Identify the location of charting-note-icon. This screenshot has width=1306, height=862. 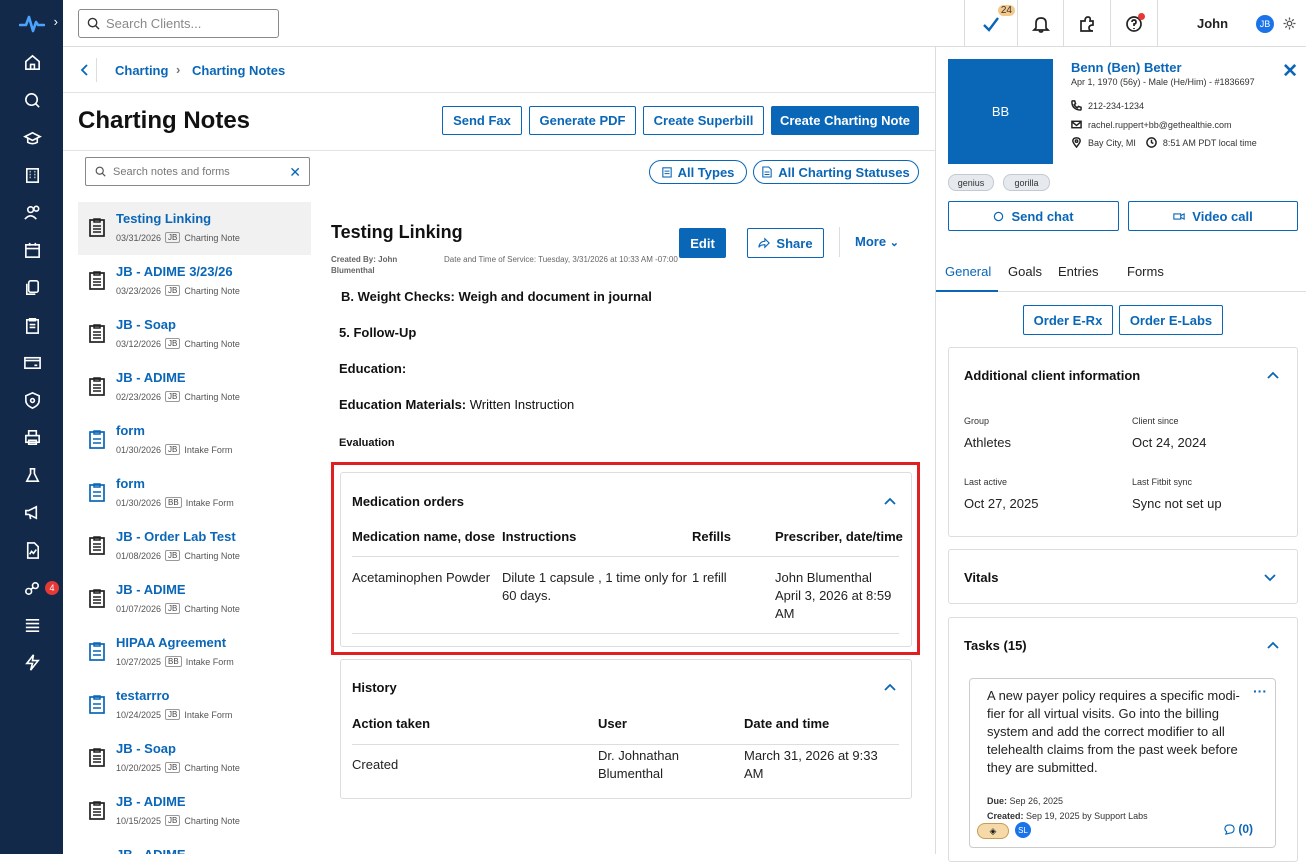
(97, 227).